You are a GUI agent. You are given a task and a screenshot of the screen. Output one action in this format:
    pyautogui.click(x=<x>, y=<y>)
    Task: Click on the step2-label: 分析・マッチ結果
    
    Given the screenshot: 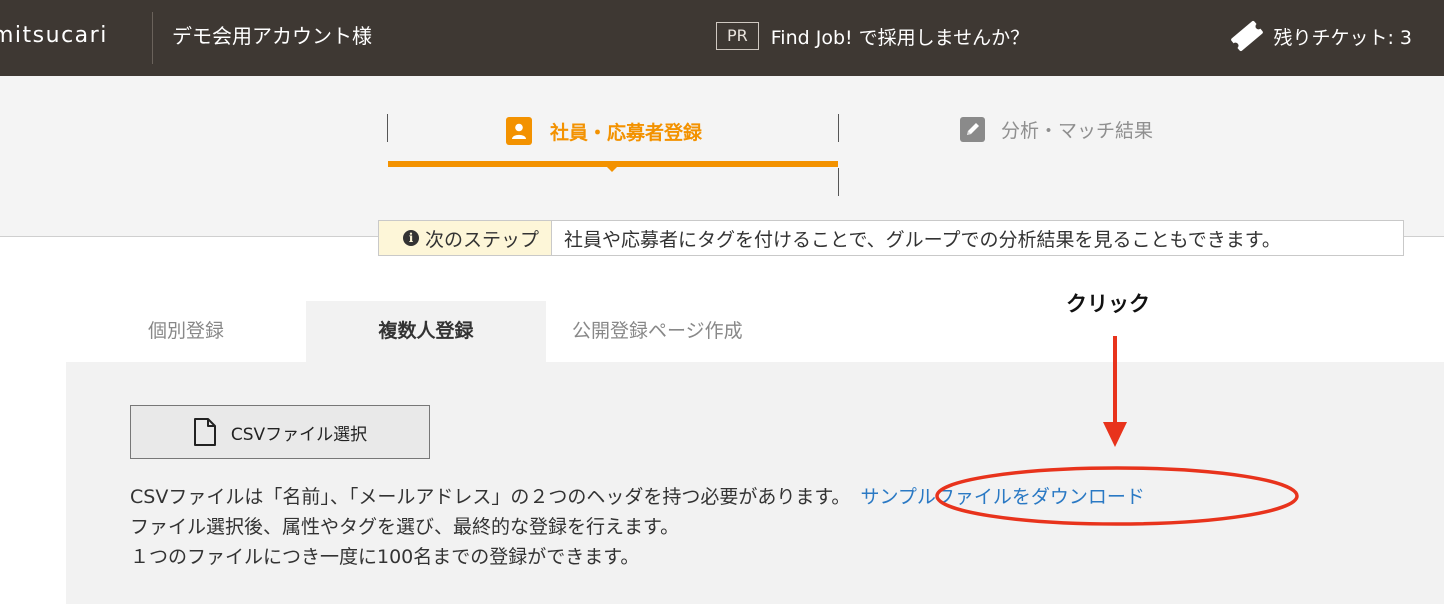 What is the action you would take?
    pyautogui.click(x=1077, y=130)
    